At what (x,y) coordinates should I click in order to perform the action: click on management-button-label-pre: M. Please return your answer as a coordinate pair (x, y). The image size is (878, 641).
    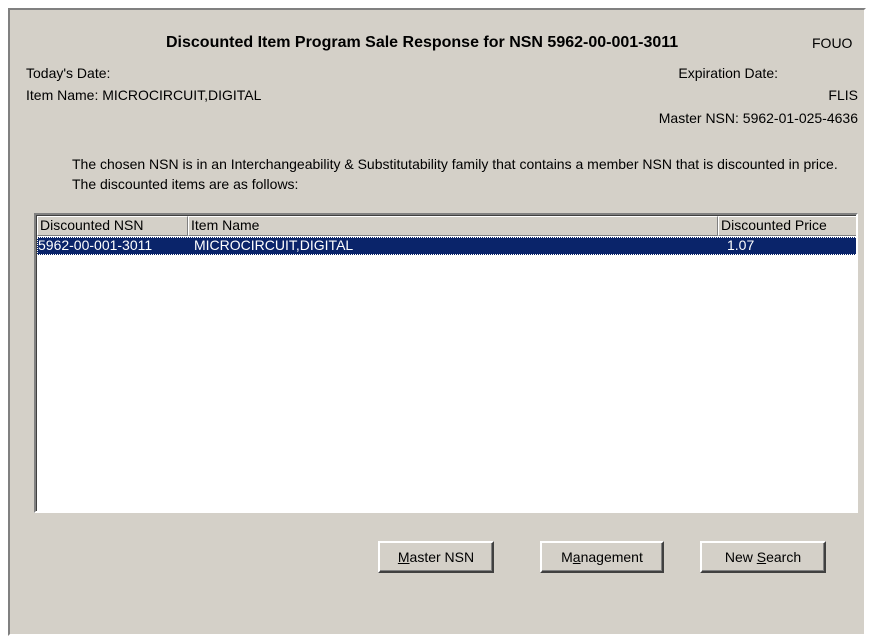
    Looking at the image, I should click on (567, 557).